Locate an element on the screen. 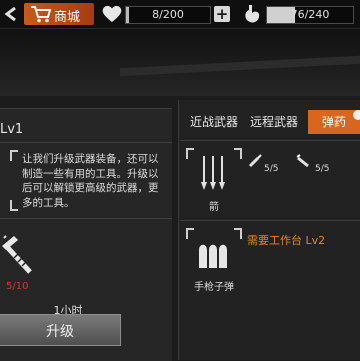  upgrade-button-label: 升级 is located at coordinates (60, 332).